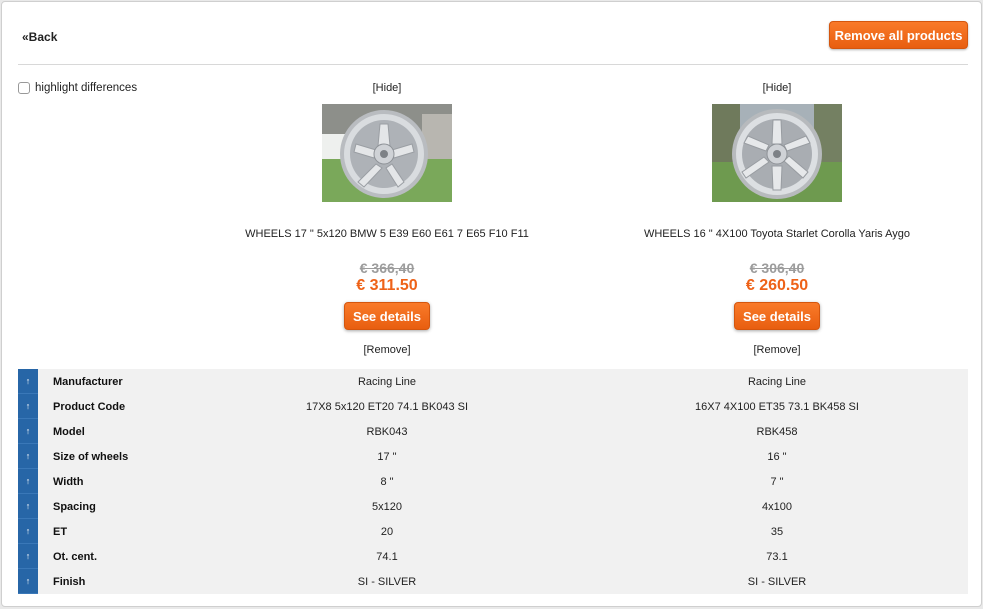 The image size is (983, 609). What do you see at coordinates (777, 431) in the screenshot?
I see `row-value: RBK458` at bounding box center [777, 431].